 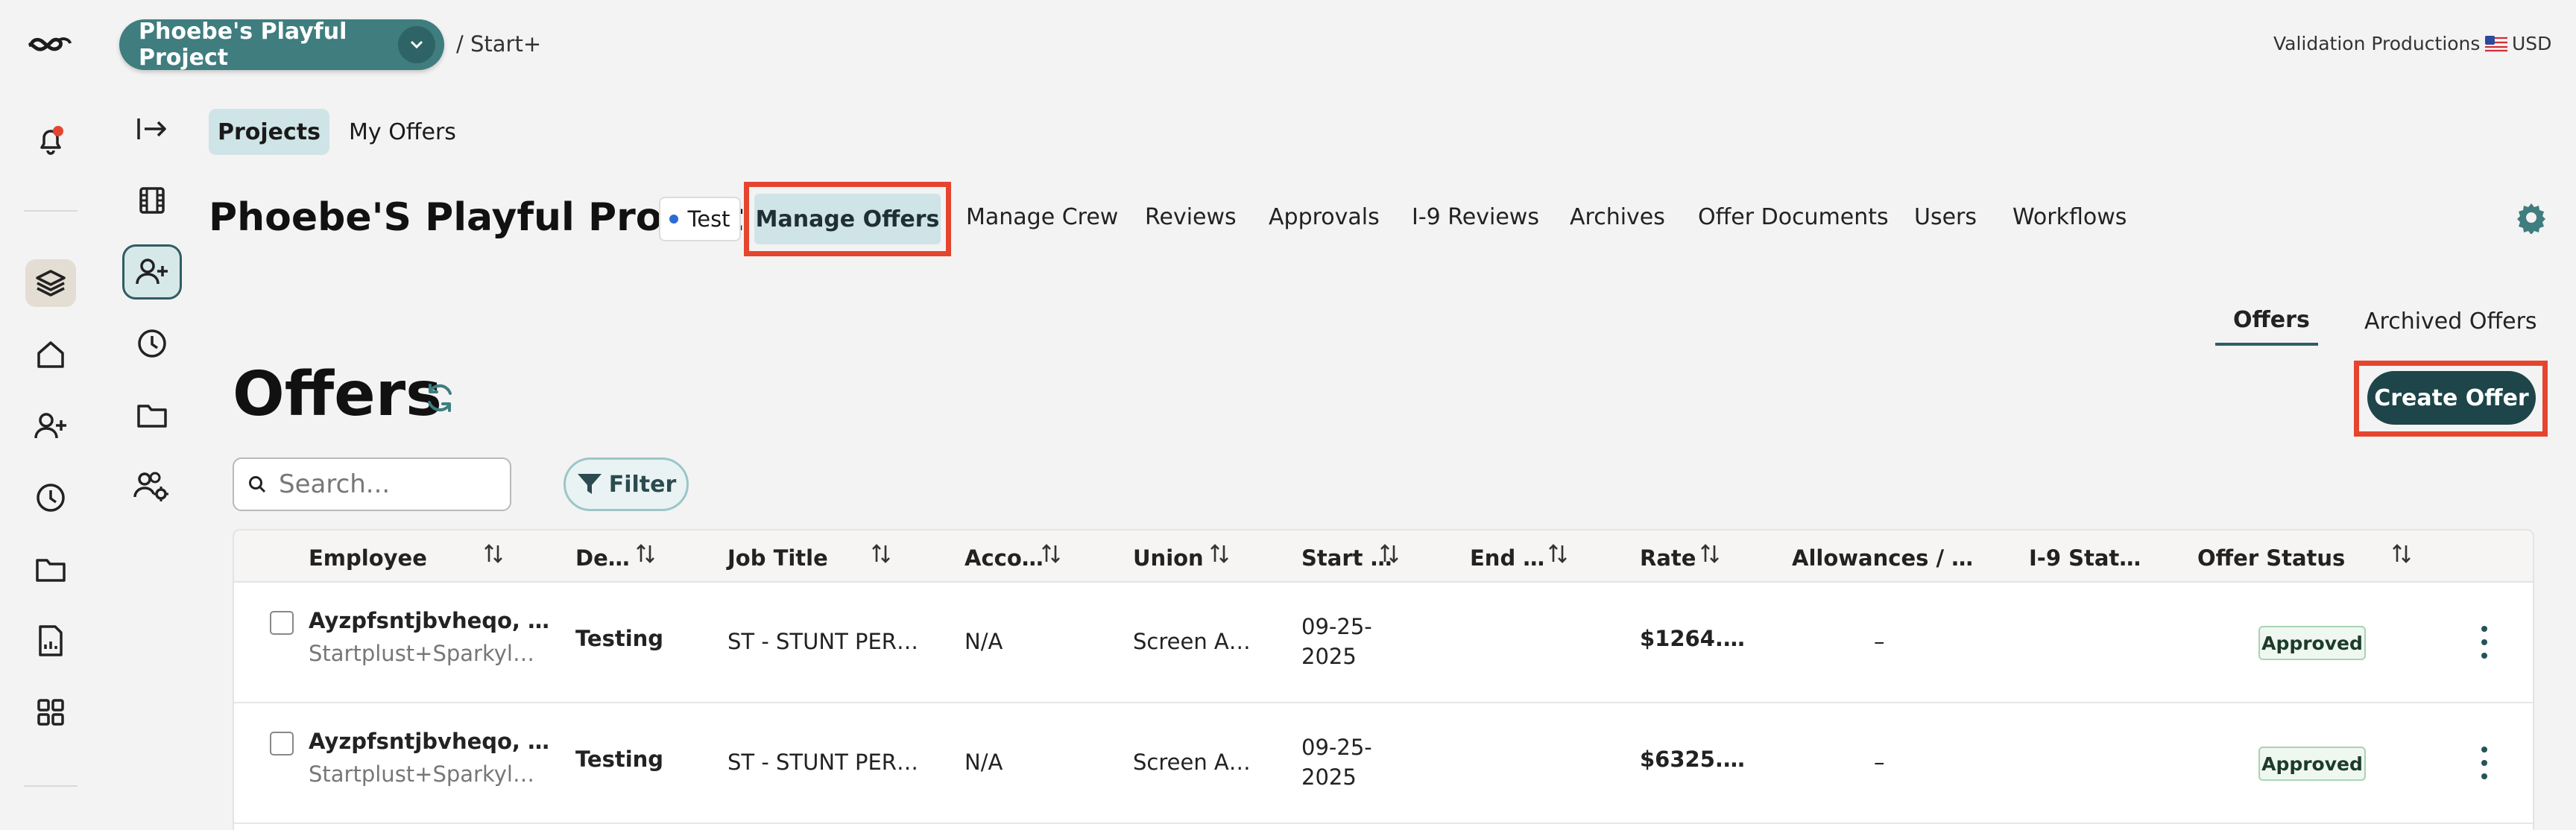 I want to click on nav-manage-offers: Manage Offers, so click(x=847, y=219).